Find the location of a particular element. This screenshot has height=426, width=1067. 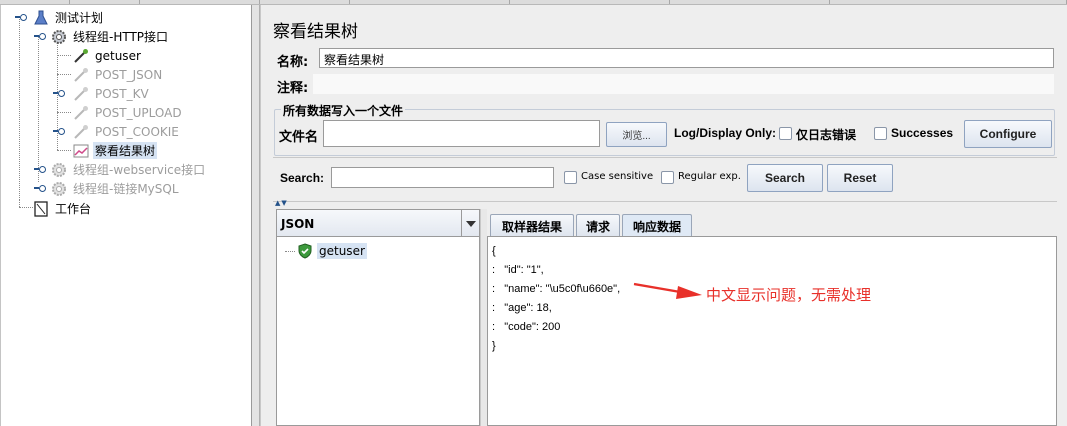

search-label: Search: is located at coordinates (302, 178).